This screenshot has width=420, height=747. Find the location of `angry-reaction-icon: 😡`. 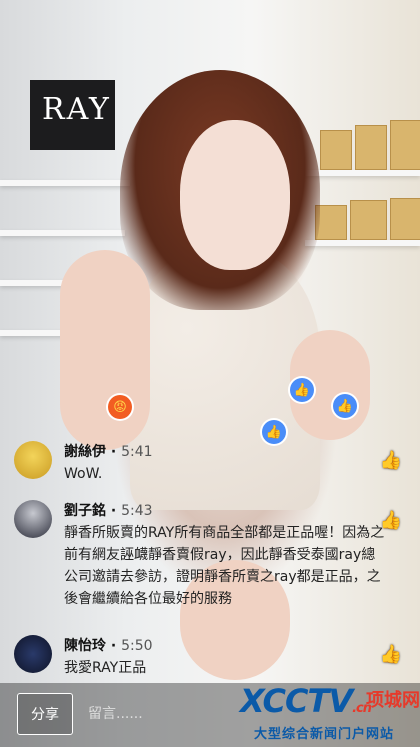

angry-reaction-icon: 😡 is located at coordinates (120, 407).